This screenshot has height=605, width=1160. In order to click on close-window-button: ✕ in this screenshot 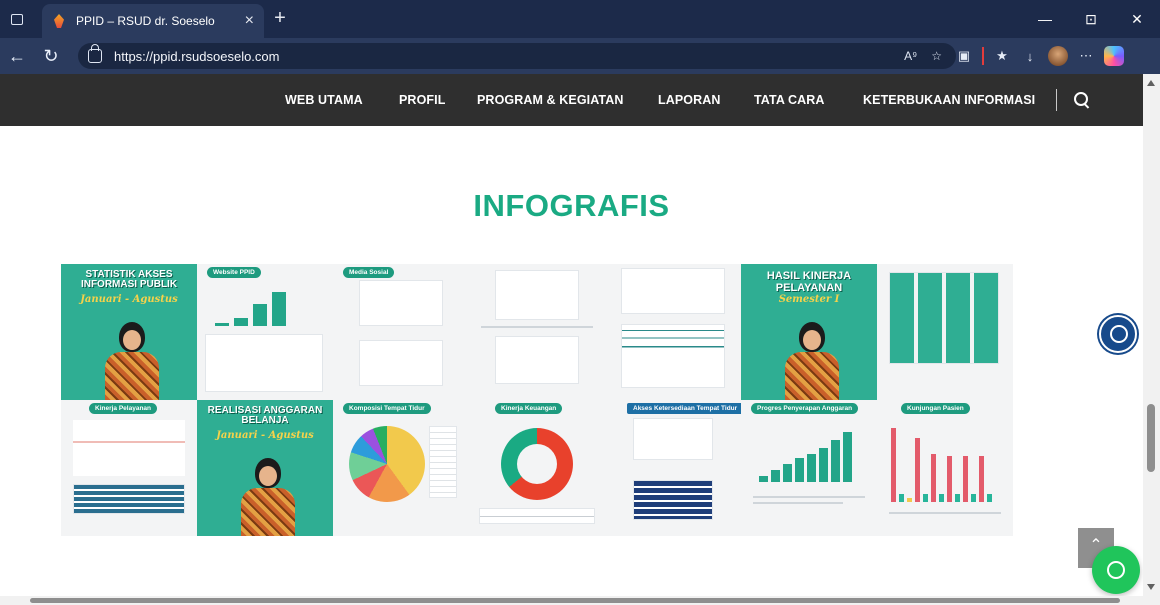, I will do `click(1137, 19)`.